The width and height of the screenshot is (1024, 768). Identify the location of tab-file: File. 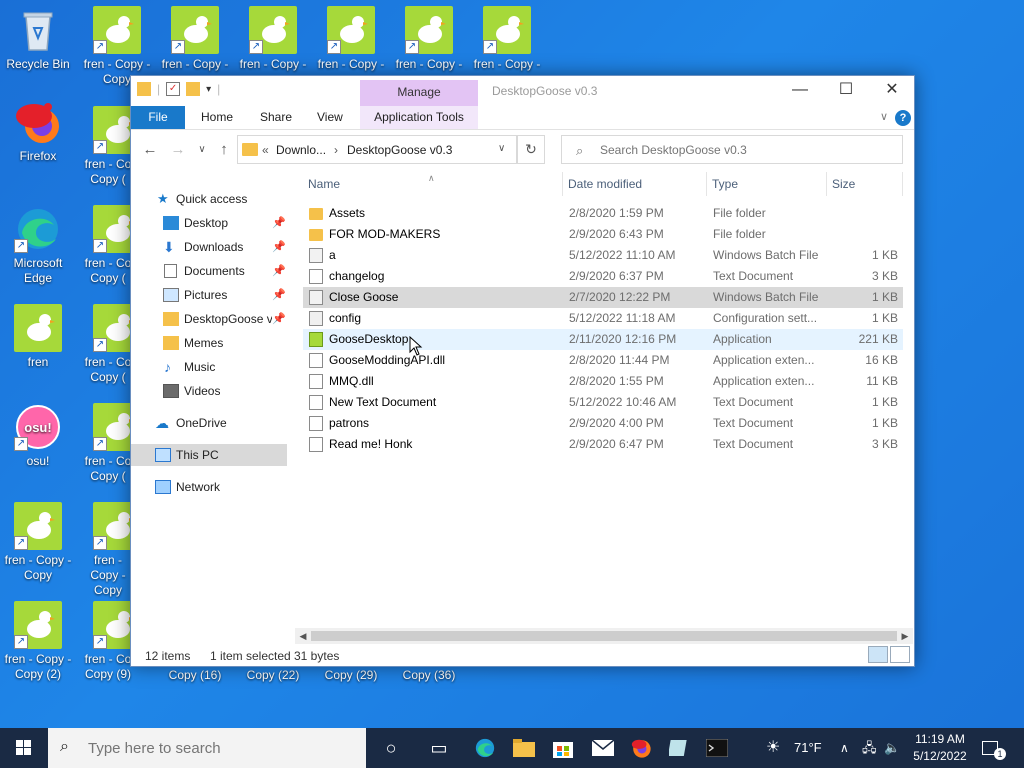
(158, 117).